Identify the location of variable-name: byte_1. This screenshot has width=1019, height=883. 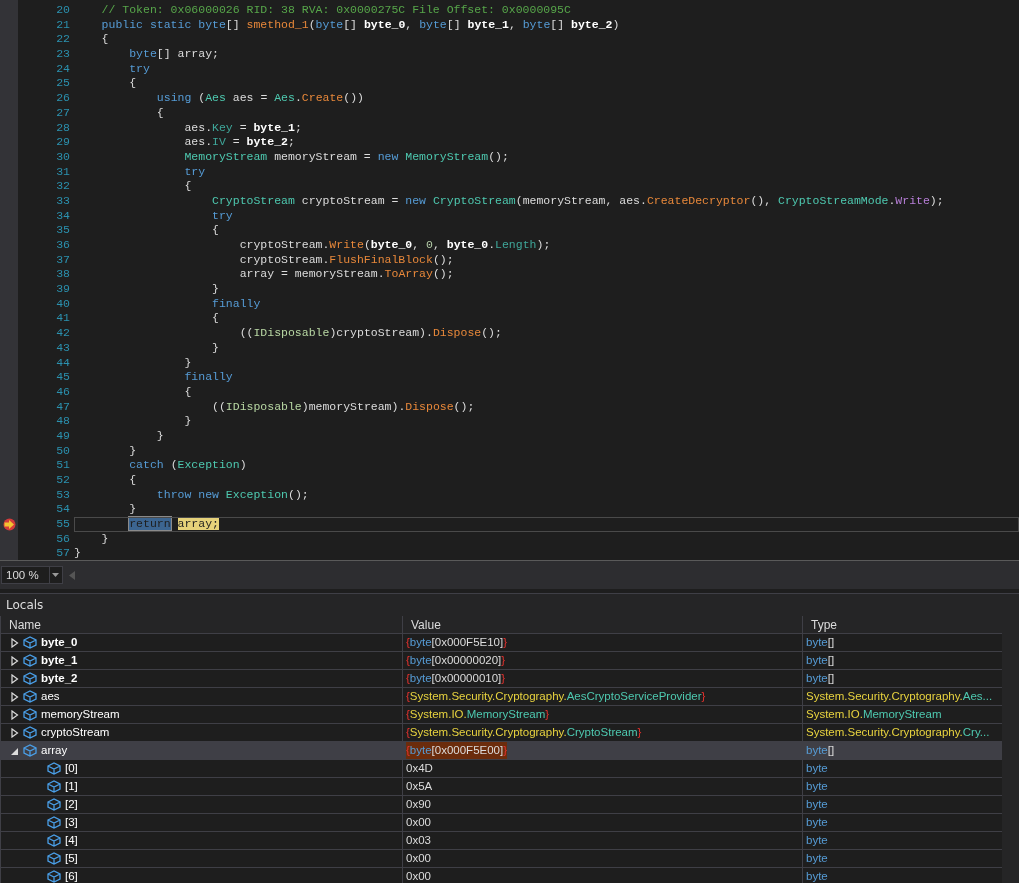
(59, 660).